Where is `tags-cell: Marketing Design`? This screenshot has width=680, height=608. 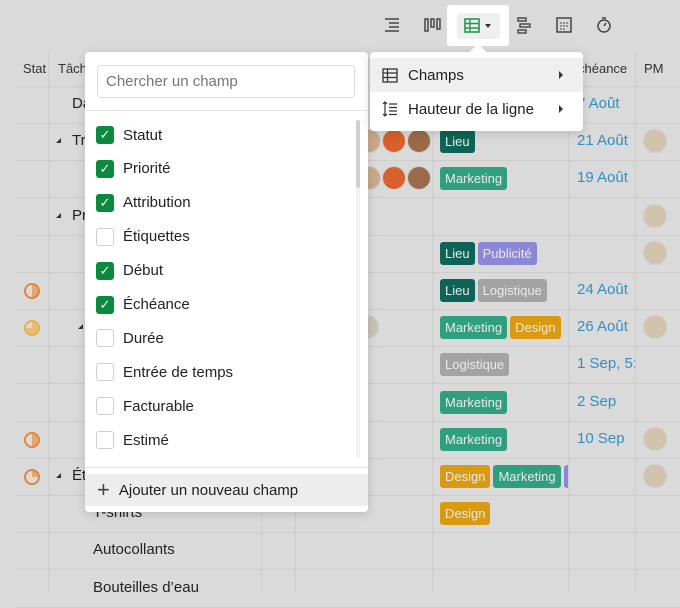 tags-cell: Marketing Design is located at coordinates (504, 328).